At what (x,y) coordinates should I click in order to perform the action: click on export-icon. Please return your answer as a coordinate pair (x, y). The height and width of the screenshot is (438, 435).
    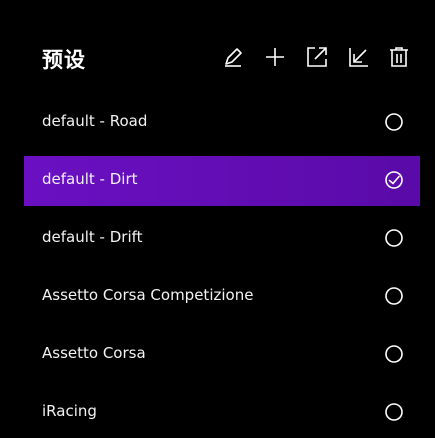
    Looking at the image, I should click on (317, 57).